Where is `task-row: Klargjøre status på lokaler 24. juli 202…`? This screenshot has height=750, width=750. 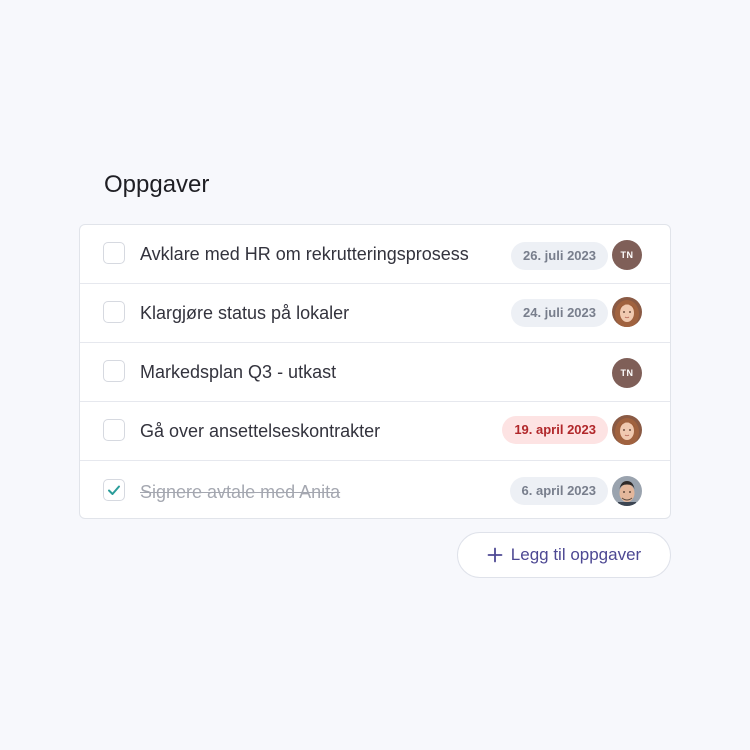
task-row: Klargjøre status på lokaler 24. juli 202… is located at coordinates (375, 313).